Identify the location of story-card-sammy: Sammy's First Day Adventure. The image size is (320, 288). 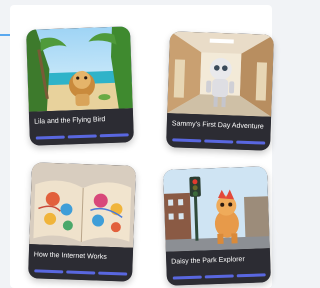
(220, 91).